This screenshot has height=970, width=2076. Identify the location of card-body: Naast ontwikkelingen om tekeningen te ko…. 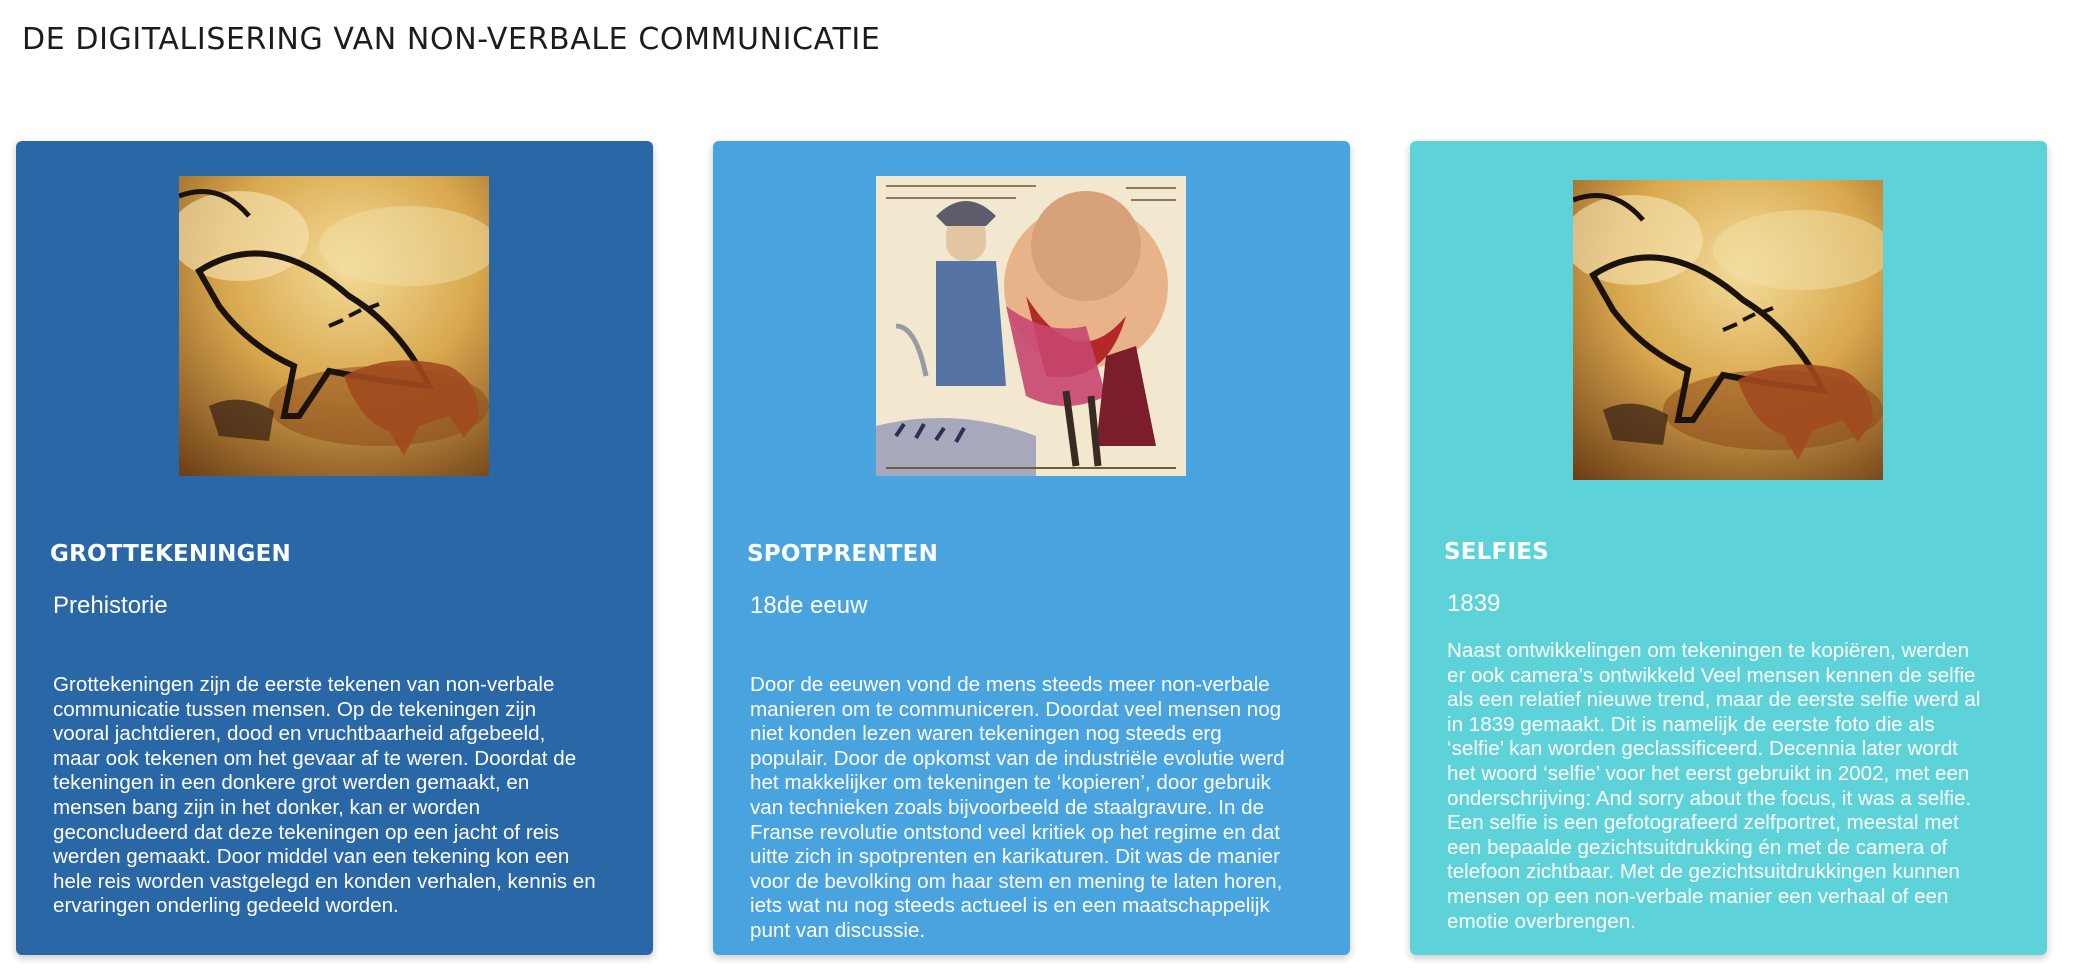
(1714, 786).